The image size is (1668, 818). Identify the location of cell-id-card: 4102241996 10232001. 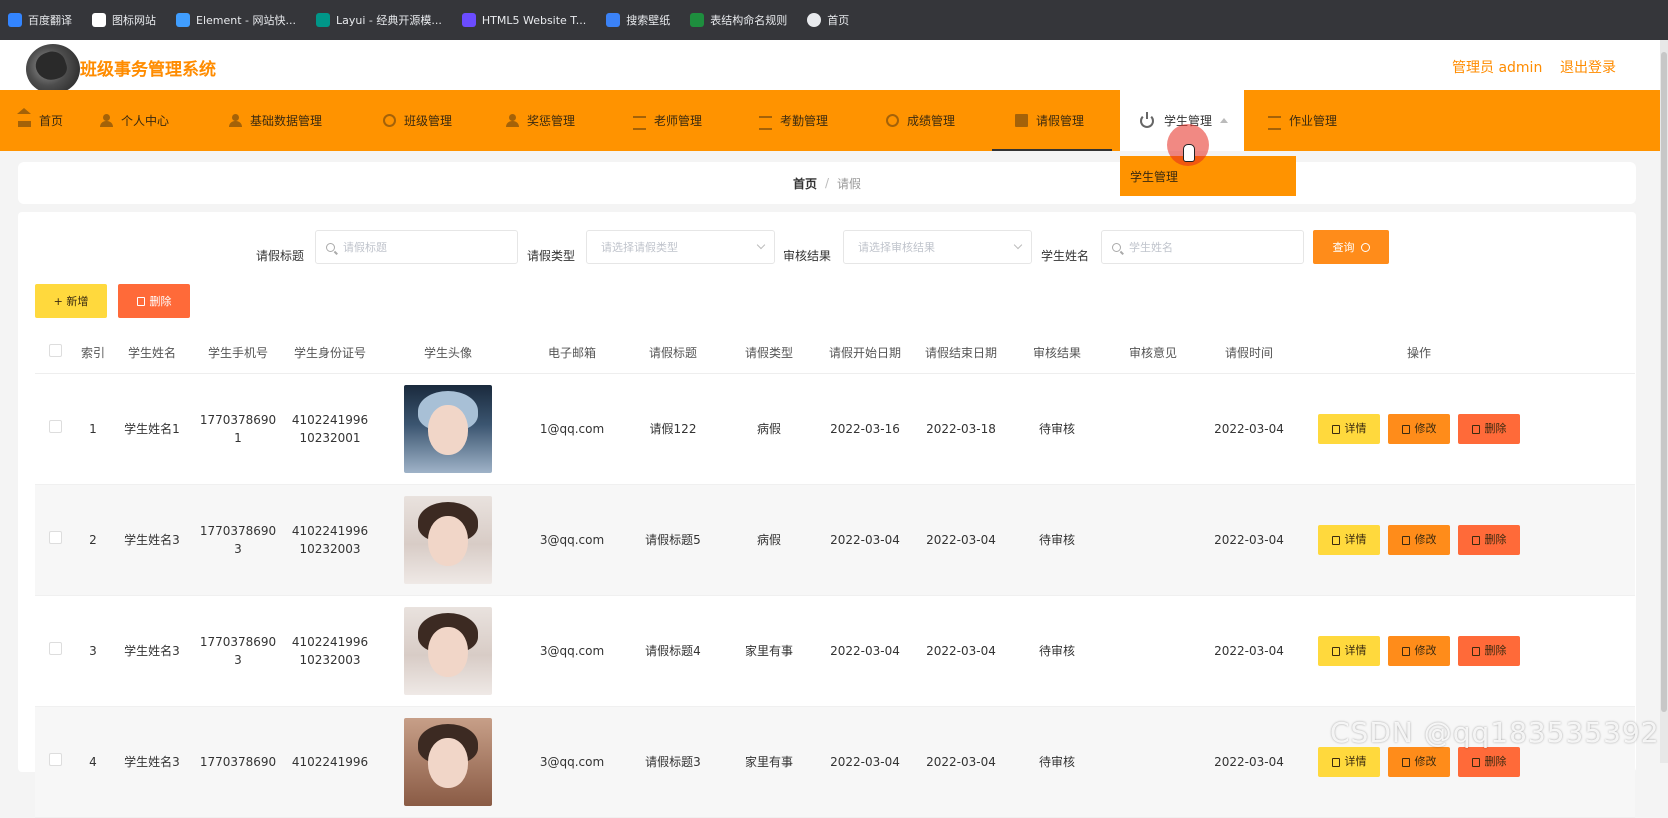
(330, 429).